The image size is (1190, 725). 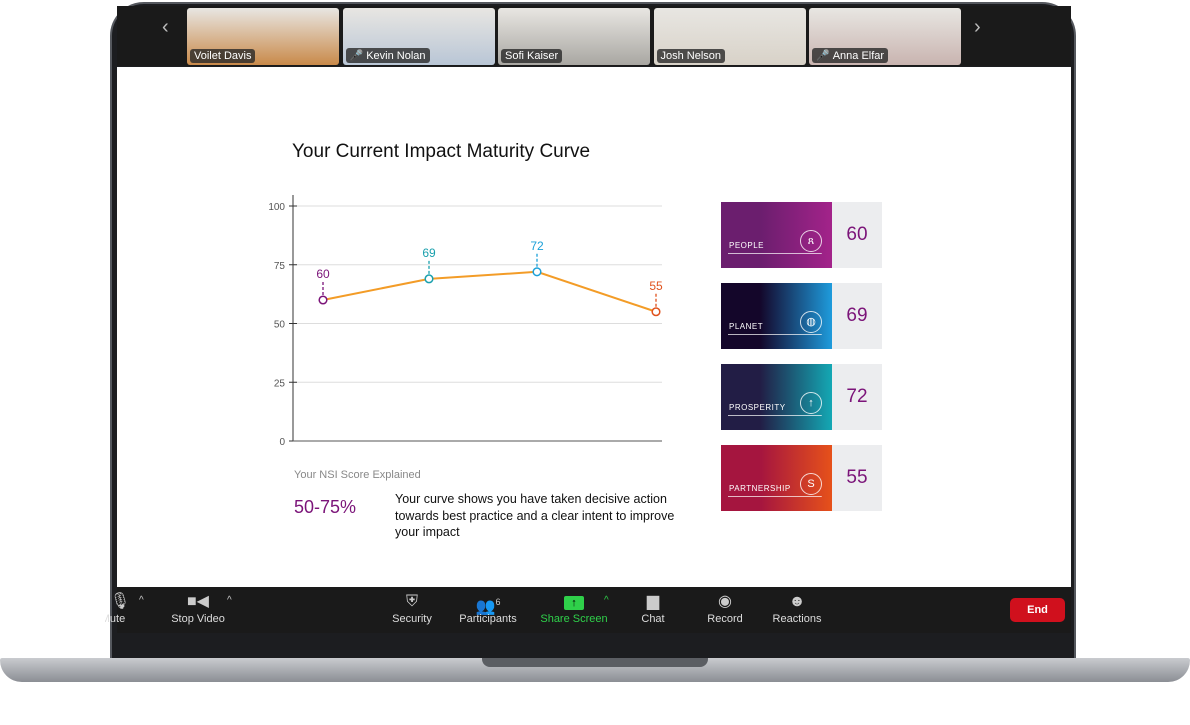 What do you see at coordinates (595, 662) in the screenshot?
I see `laptop-notch` at bounding box center [595, 662].